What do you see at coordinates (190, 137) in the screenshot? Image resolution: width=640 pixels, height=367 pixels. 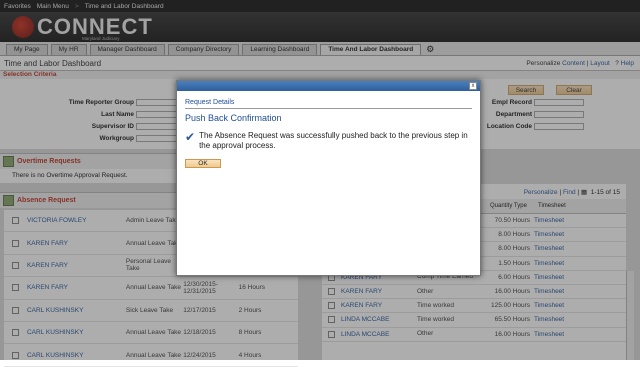 I see `checkmark-icon: ✔` at bounding box center [190, 137].